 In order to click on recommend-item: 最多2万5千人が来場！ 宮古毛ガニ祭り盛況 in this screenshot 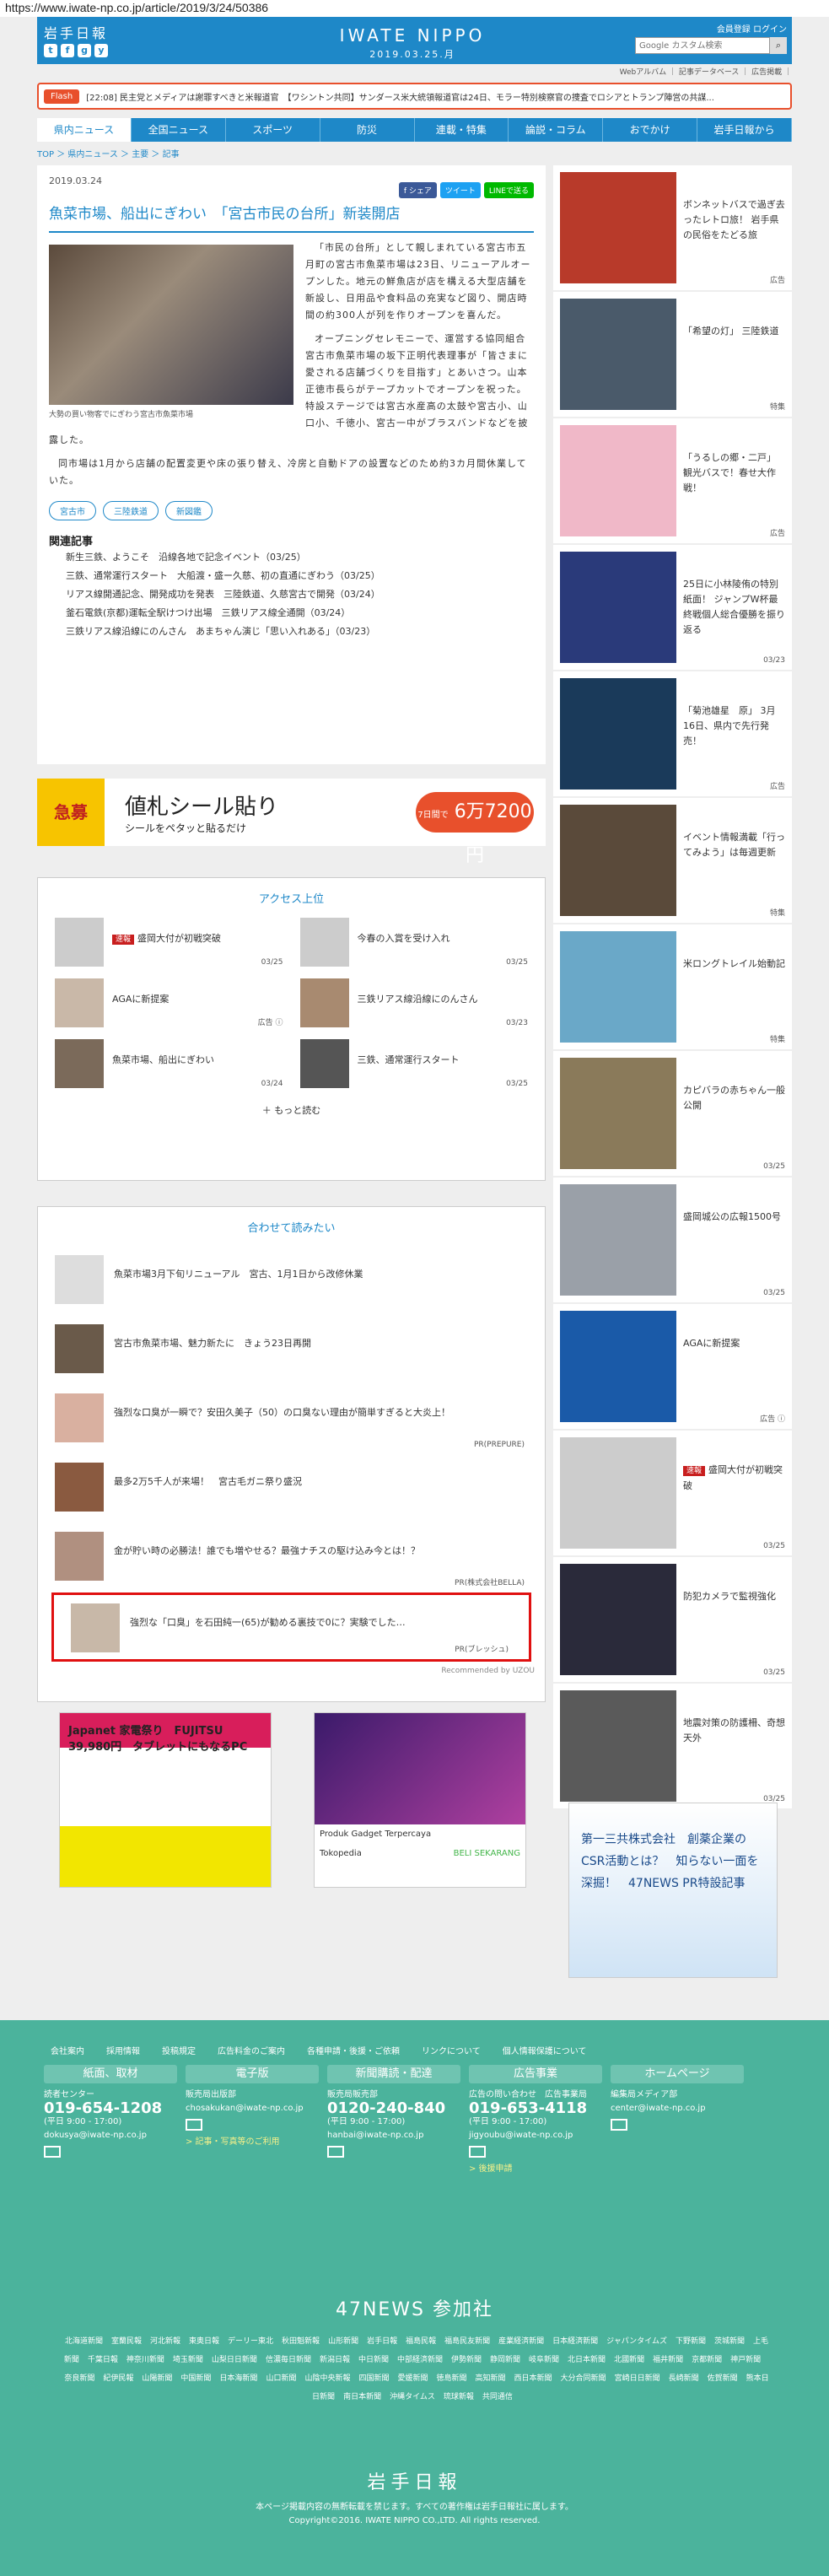, I will do `click(291, 1488)`.